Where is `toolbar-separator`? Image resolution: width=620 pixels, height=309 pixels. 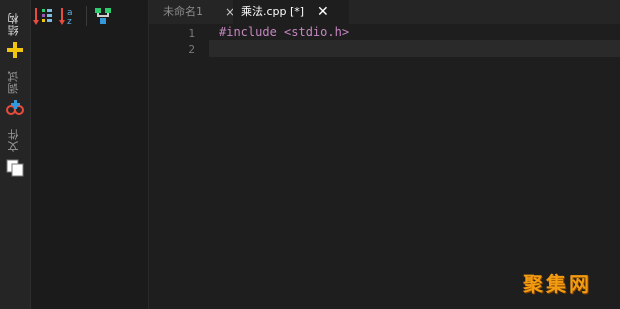
toolbar-separator is located at coordinates (86, 16).